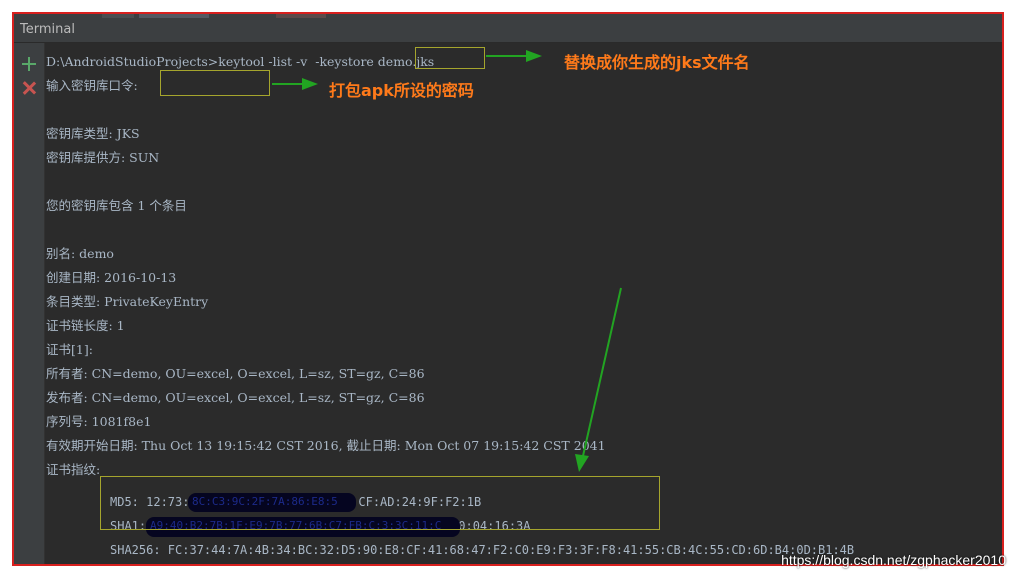  Describe the element at coordinates (657, 62) in the screenshot. I see `jks-annotation: 替换成你生成的jks文件名` at that location.